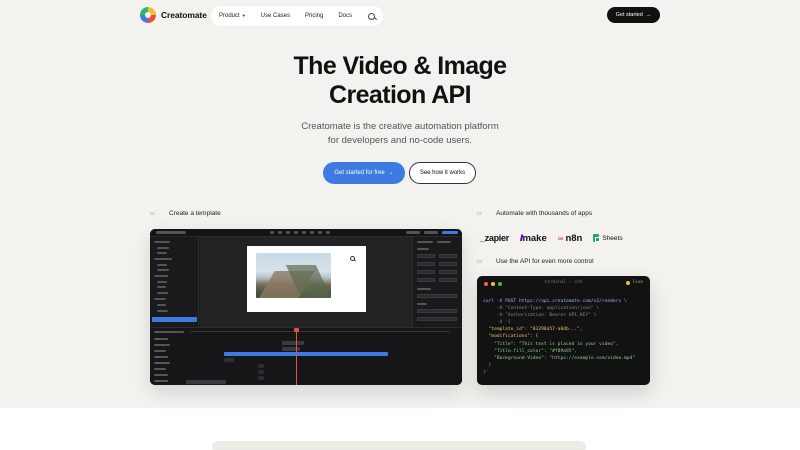  What do you see at coordinates (372, 16) in the screenshot?
I see `search-icon` at bounding box center [372, 16].